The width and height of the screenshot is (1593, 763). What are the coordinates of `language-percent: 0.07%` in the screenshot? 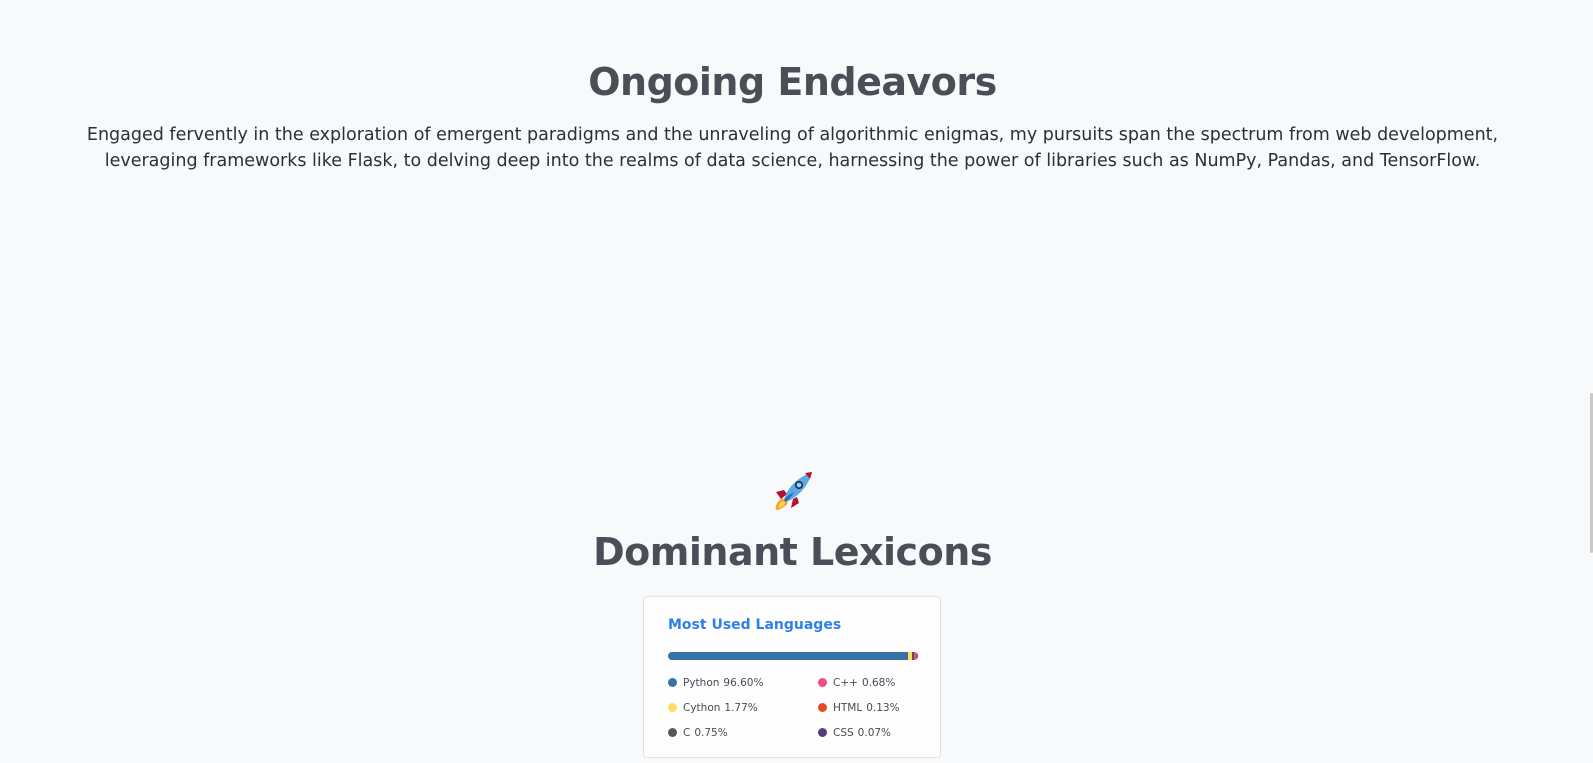 It's located at (874, 732).